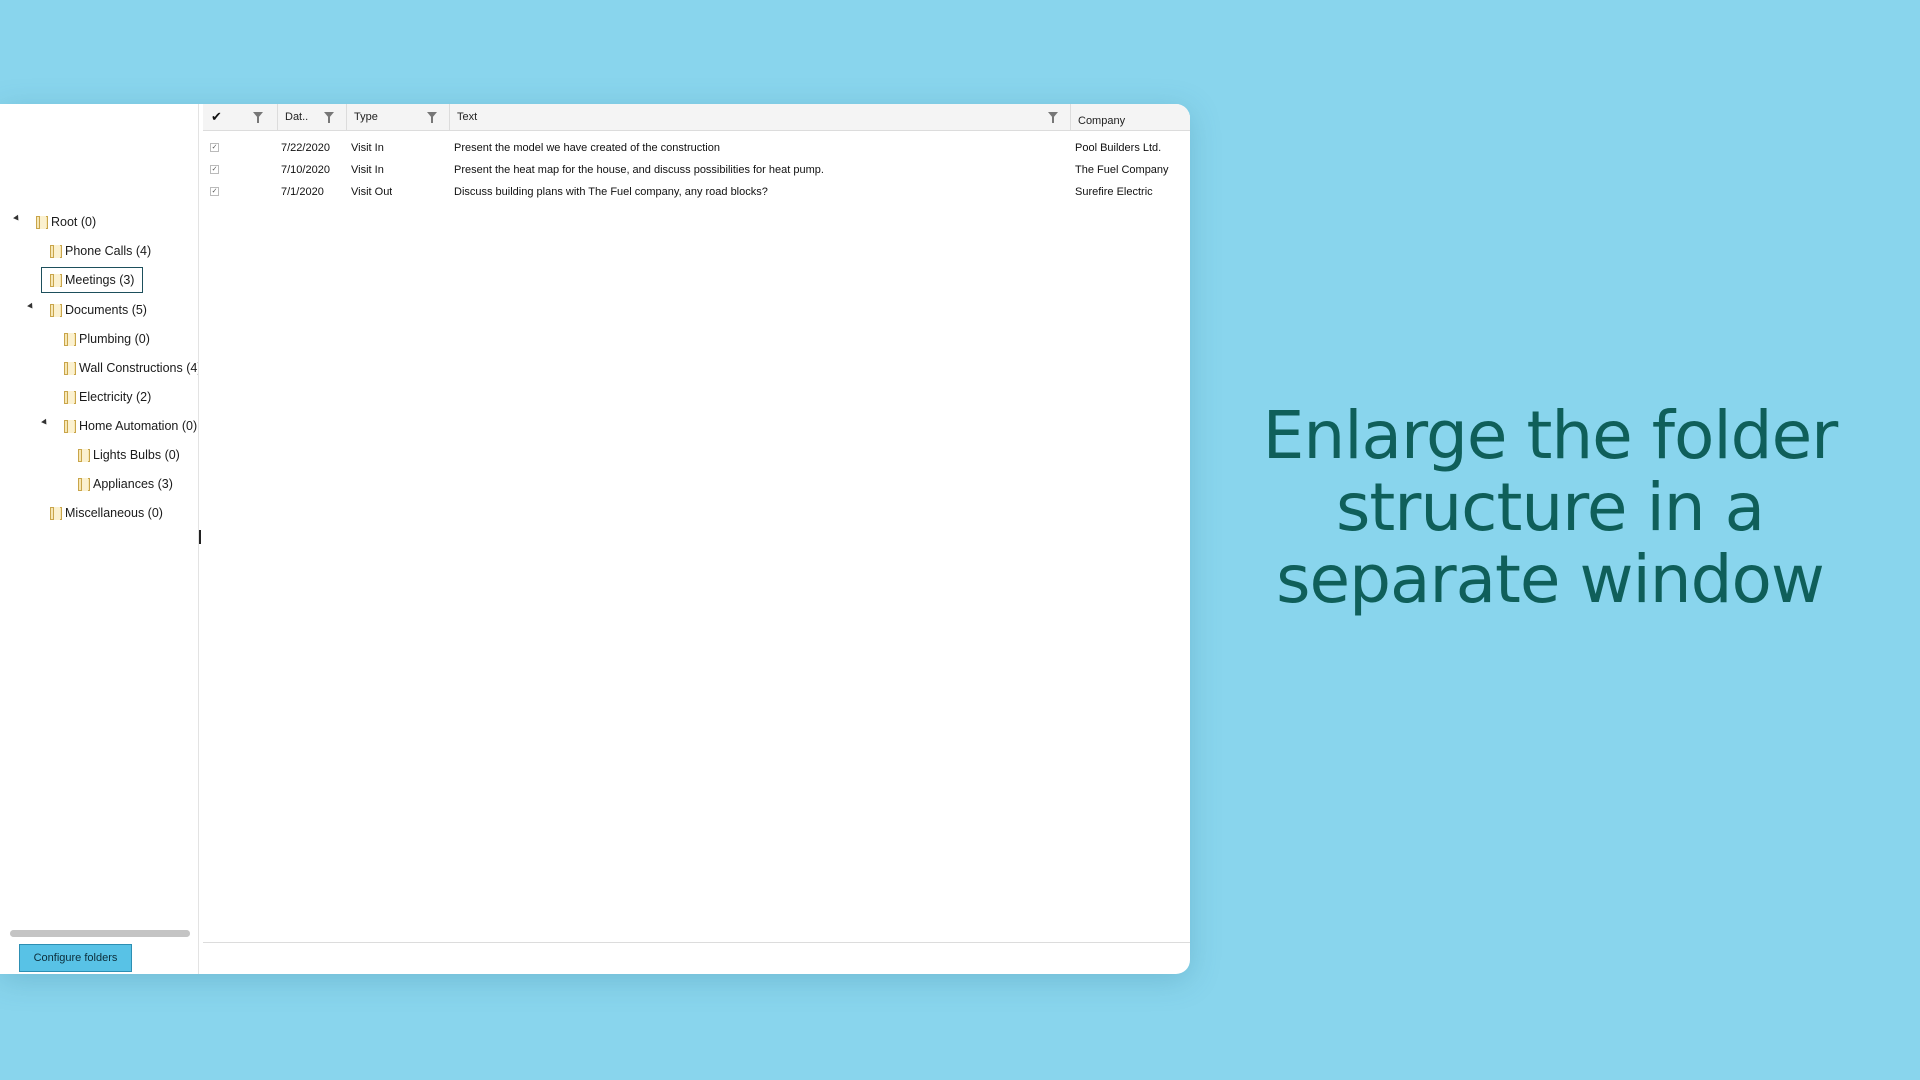  I want to click on cell-date: 7/1/2020, so click(302, 192).